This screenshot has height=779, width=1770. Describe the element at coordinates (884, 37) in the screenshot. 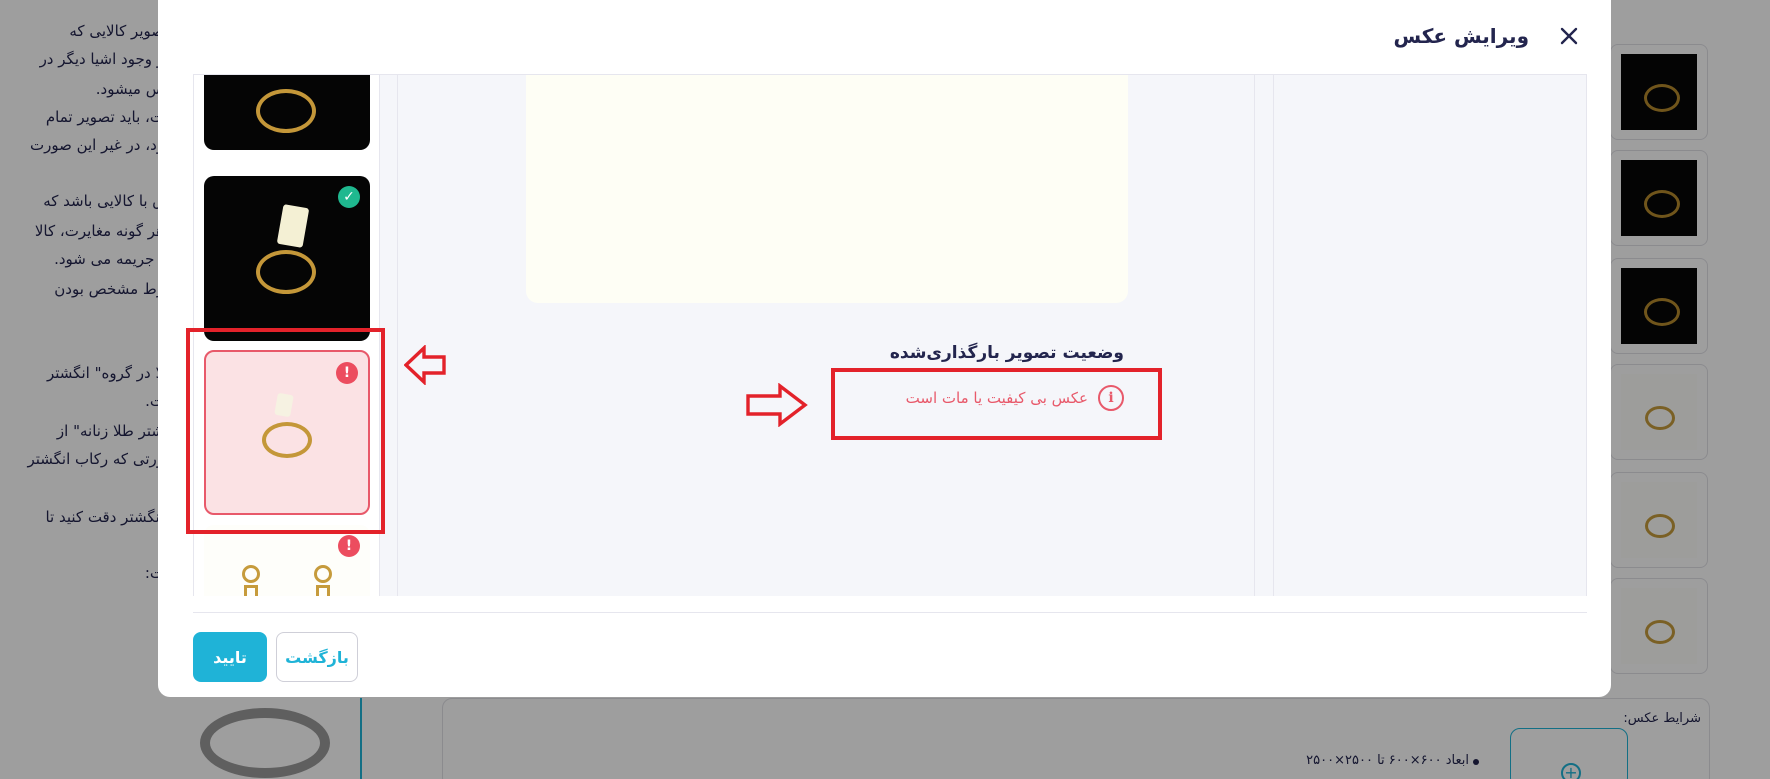

I see `modal-header: ویرایش عکس` at that location.